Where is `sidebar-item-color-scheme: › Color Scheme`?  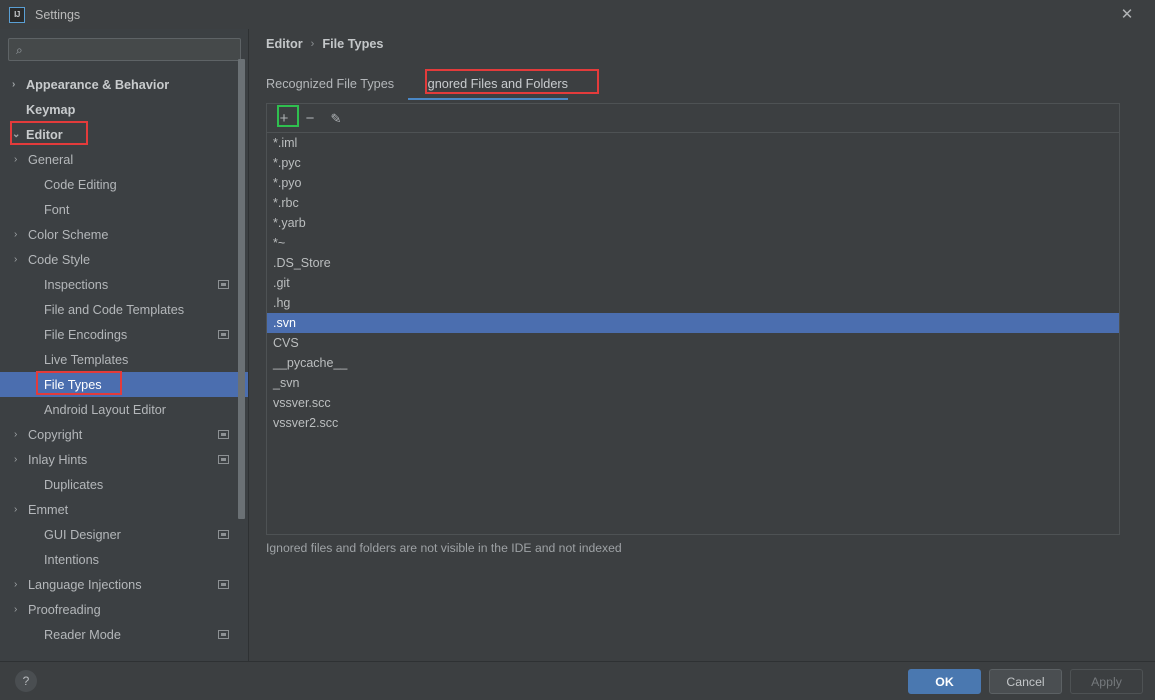 sidebar-item-color-scheme: › Color Scheme is located at coordinates (124, 234).